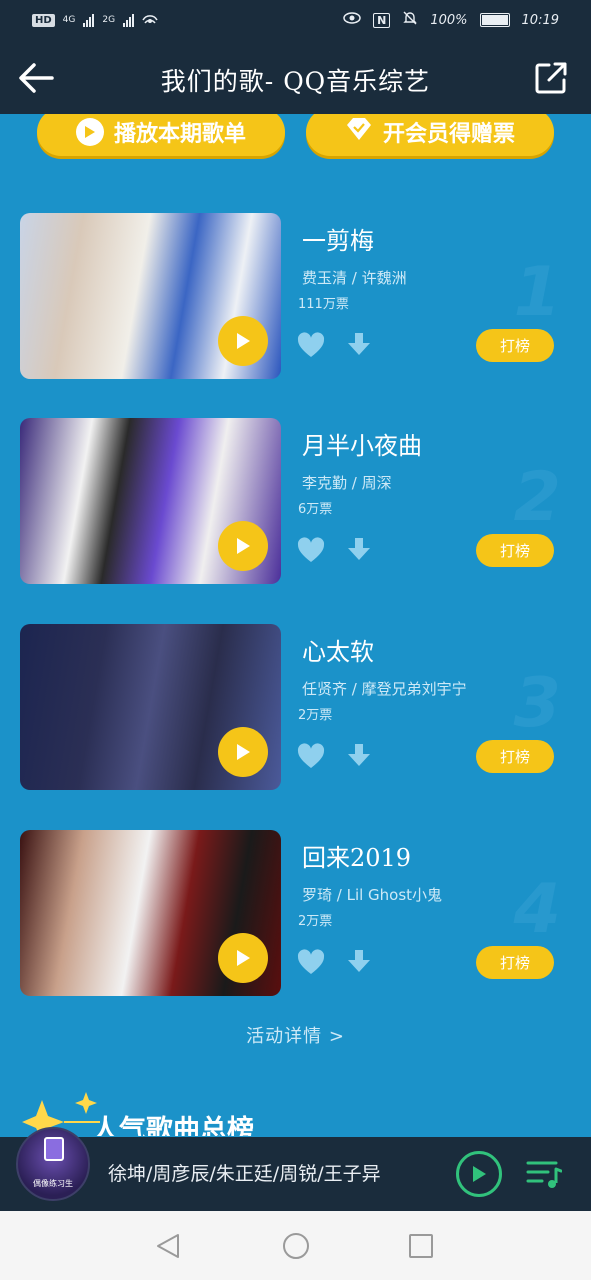 This screenshot has height=1280, width=591. I want to click on song-item: 一剪梅 费玉清 / 许魏洲 111万票 打榜 1, so click(295, 297).